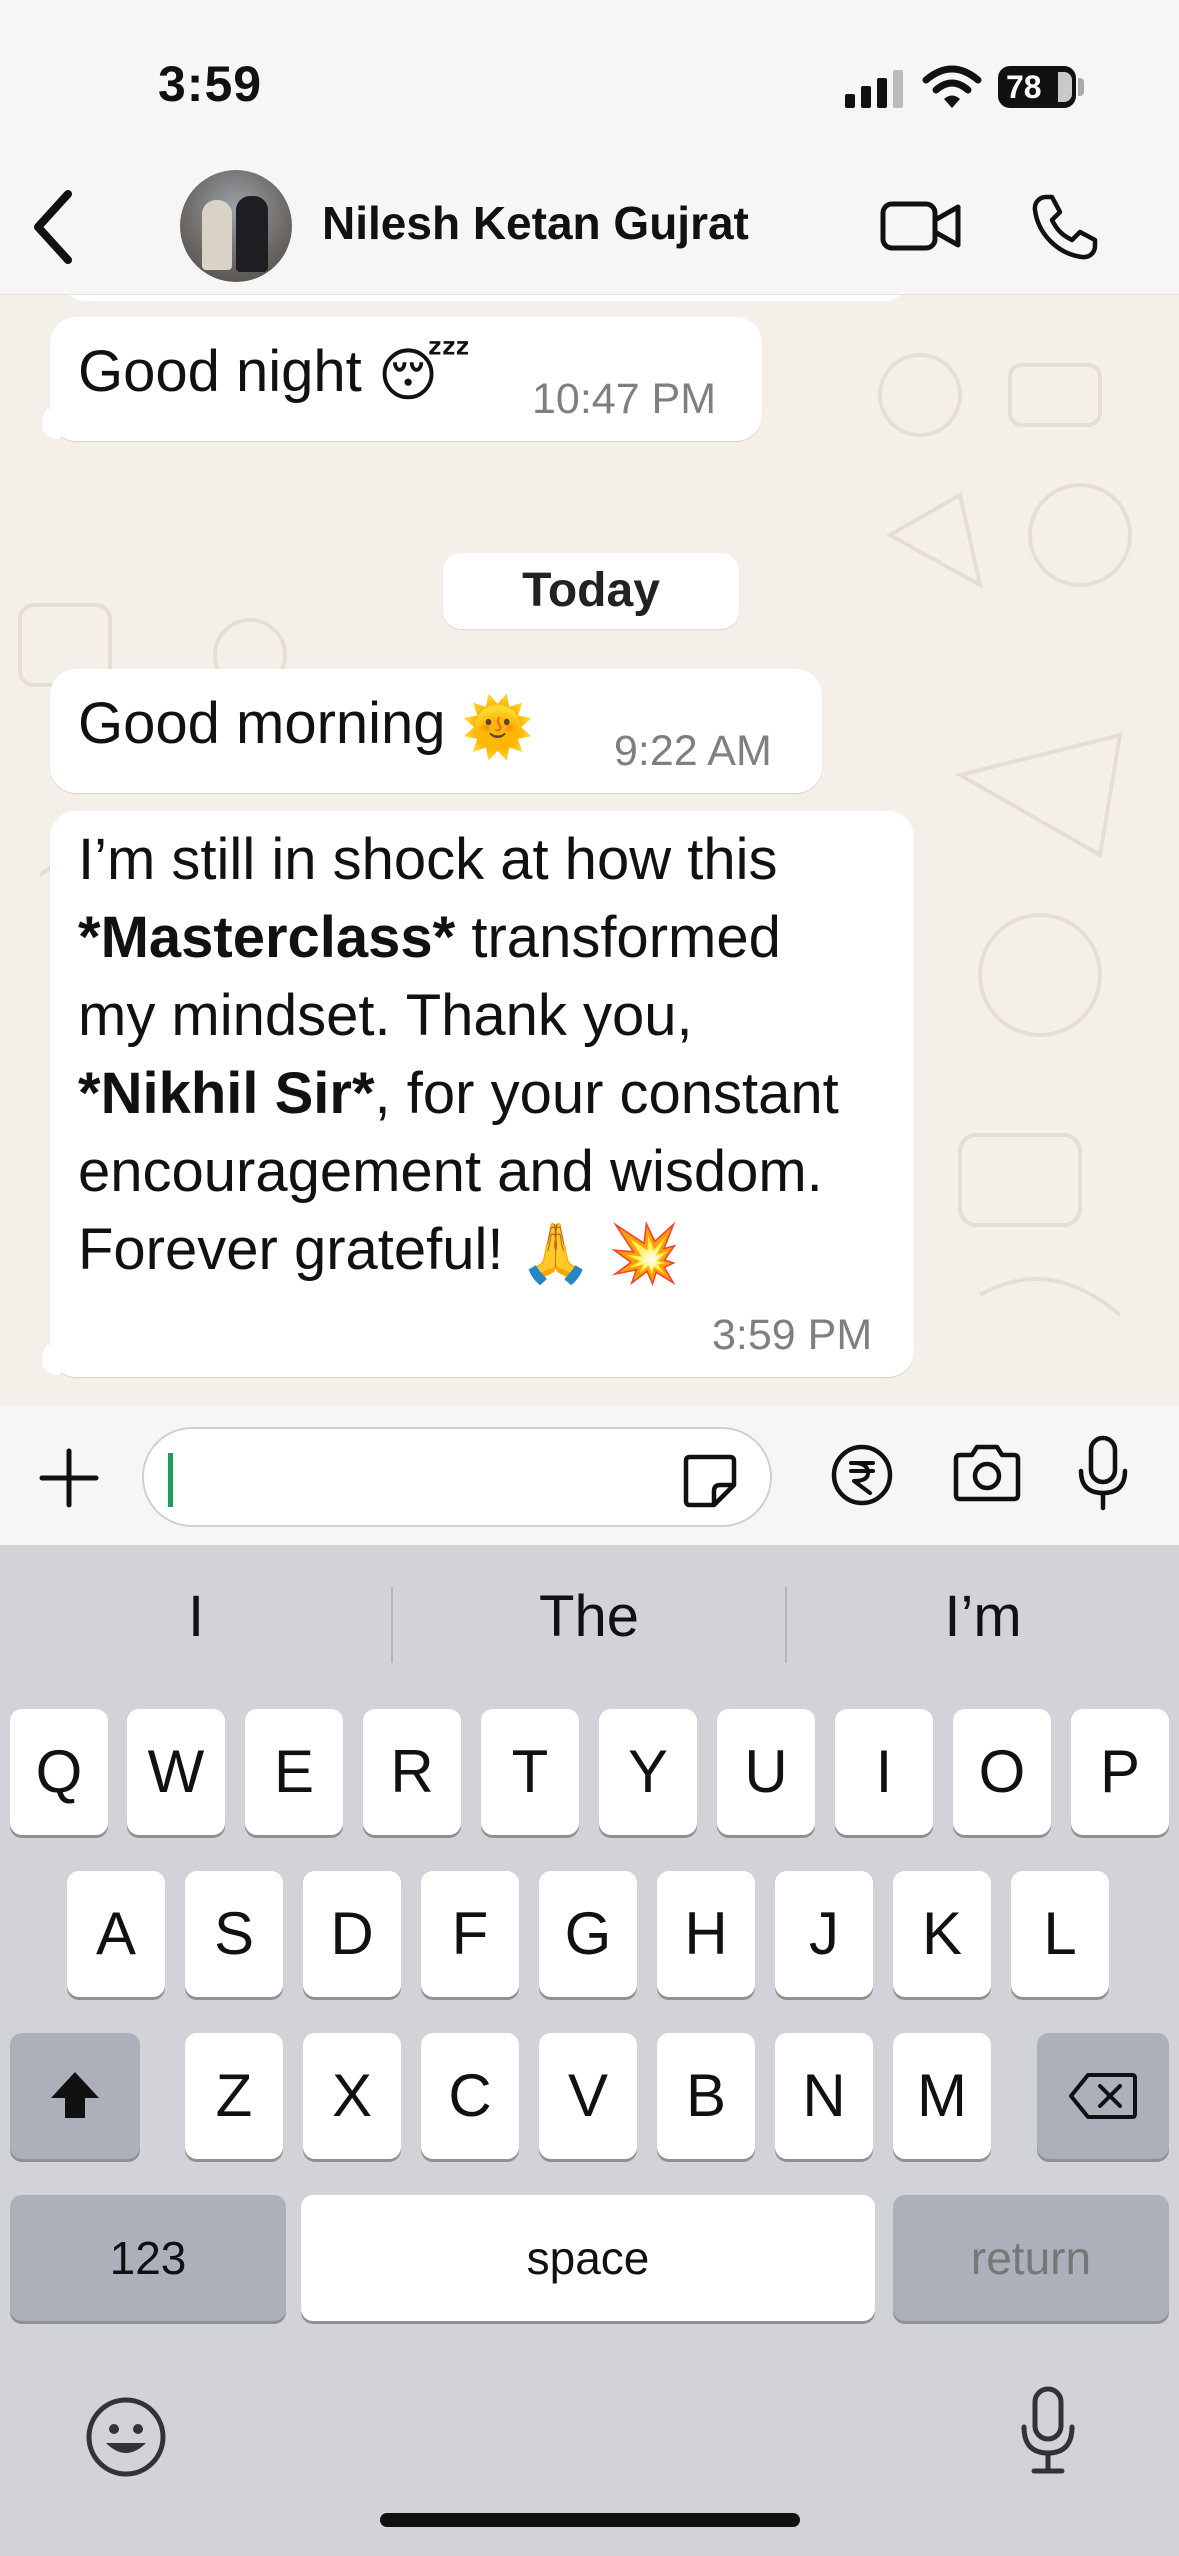 This screenshot has height=2556, width=1179. What do you see at coordinates (1024, 87) in the screenshot?
I see `battery-level: 78` at bounding box center [1024, 87].